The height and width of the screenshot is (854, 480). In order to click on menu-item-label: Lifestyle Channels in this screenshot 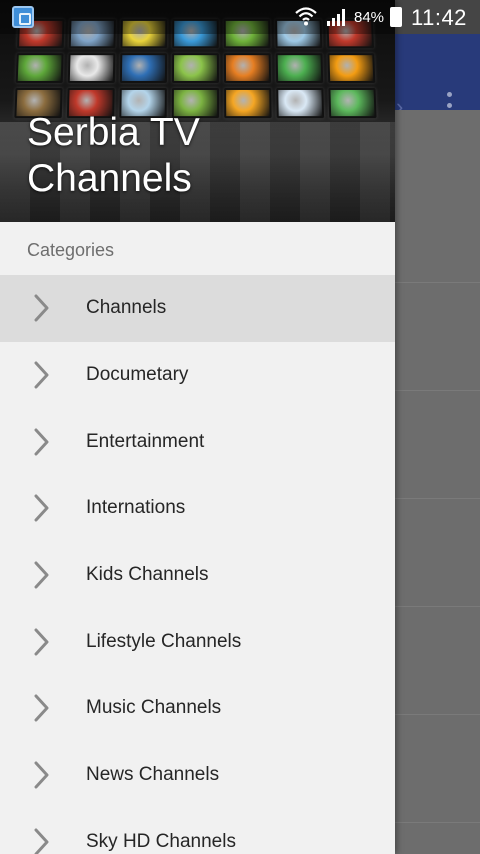, I will do `click(164, 641)`.